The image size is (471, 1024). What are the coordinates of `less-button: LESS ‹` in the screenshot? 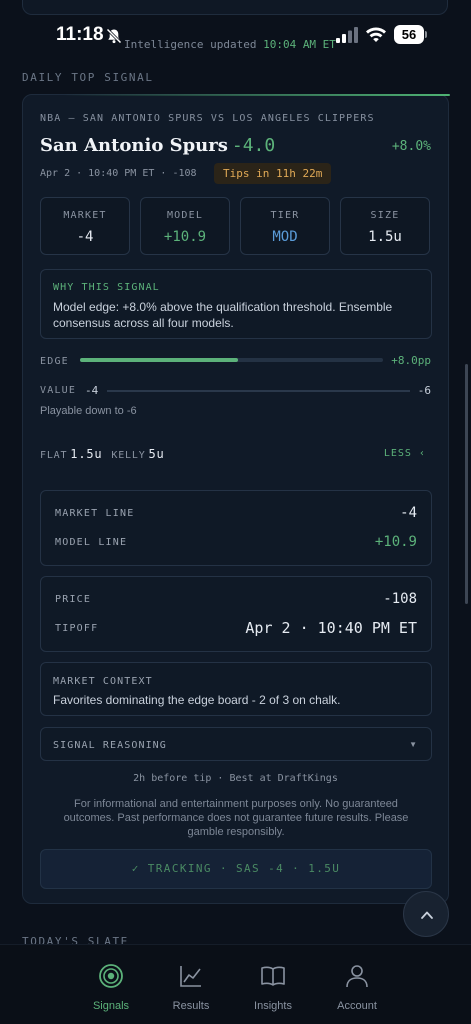 It's located at (405, 453).